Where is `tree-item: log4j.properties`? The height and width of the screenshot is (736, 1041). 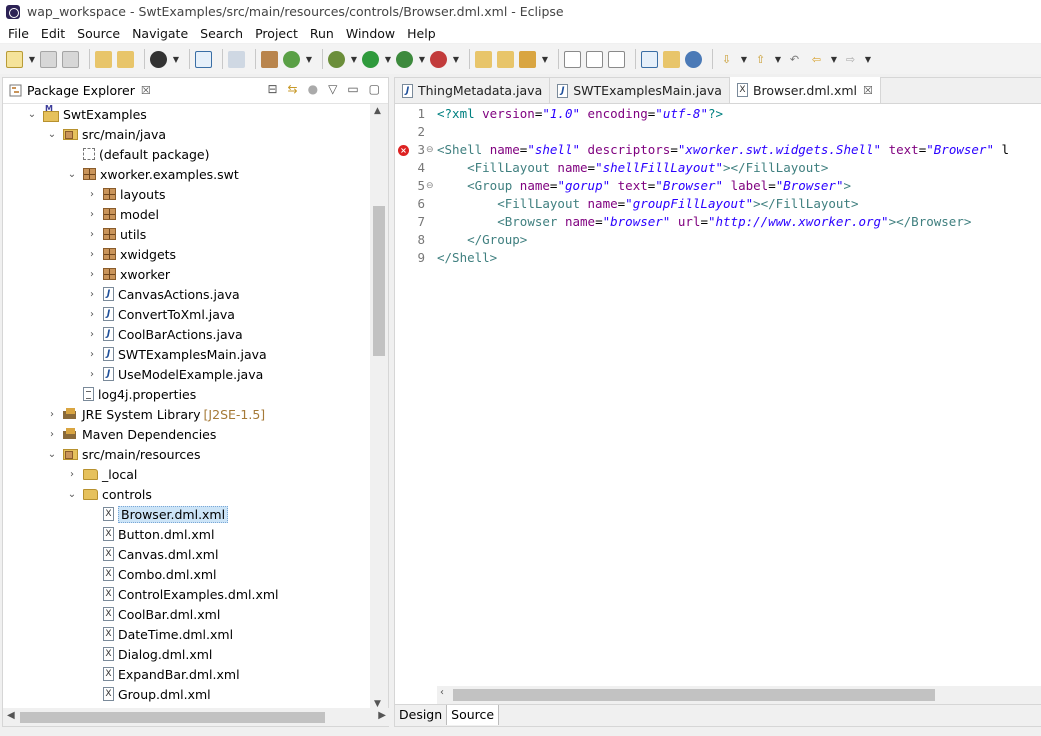
tree-item: log4j.properties is located at coordinates (130, 394).